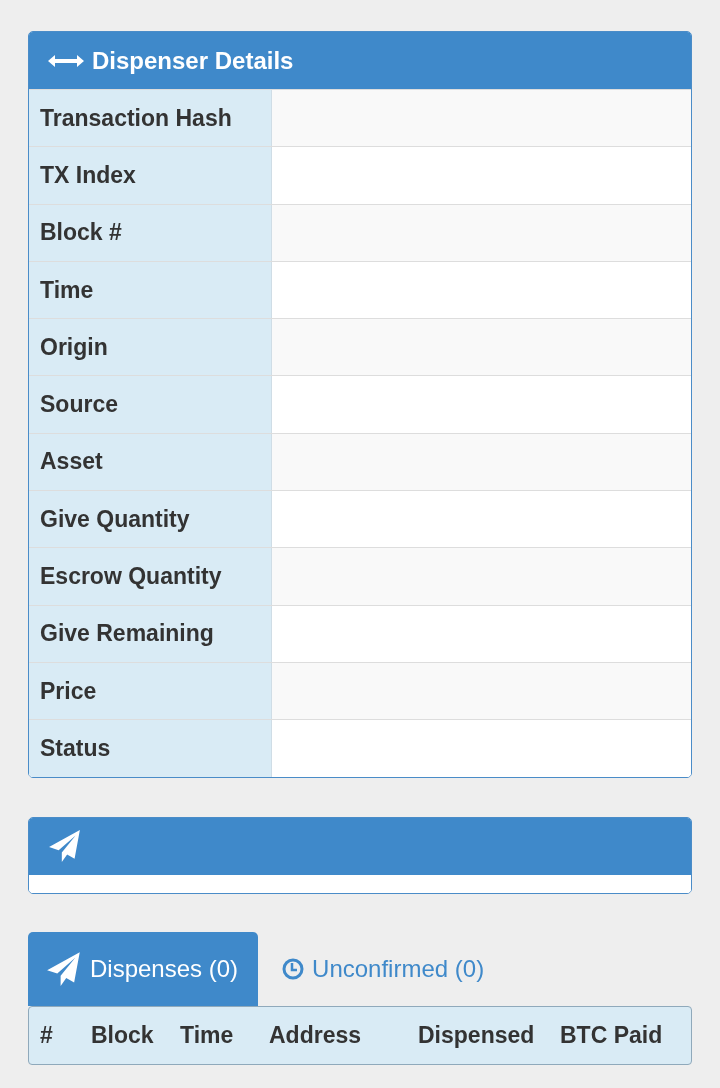 The image size is (720, 1088). What do you see at coordinates (123, 1035) in the screenshot?
I see `column-header: Block` at bounding box center [123, 1035].